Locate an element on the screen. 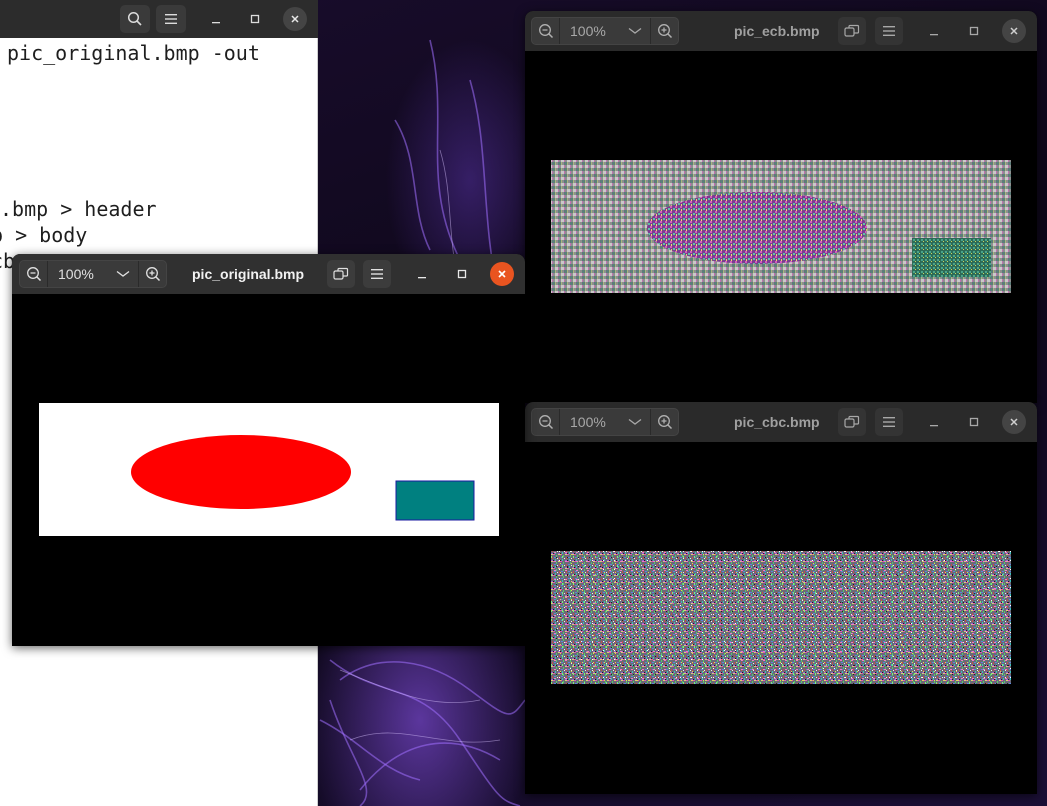 Image resolution: width=1047 pixels, height=806 pixels. search-button is located at coordinates (135, 19).